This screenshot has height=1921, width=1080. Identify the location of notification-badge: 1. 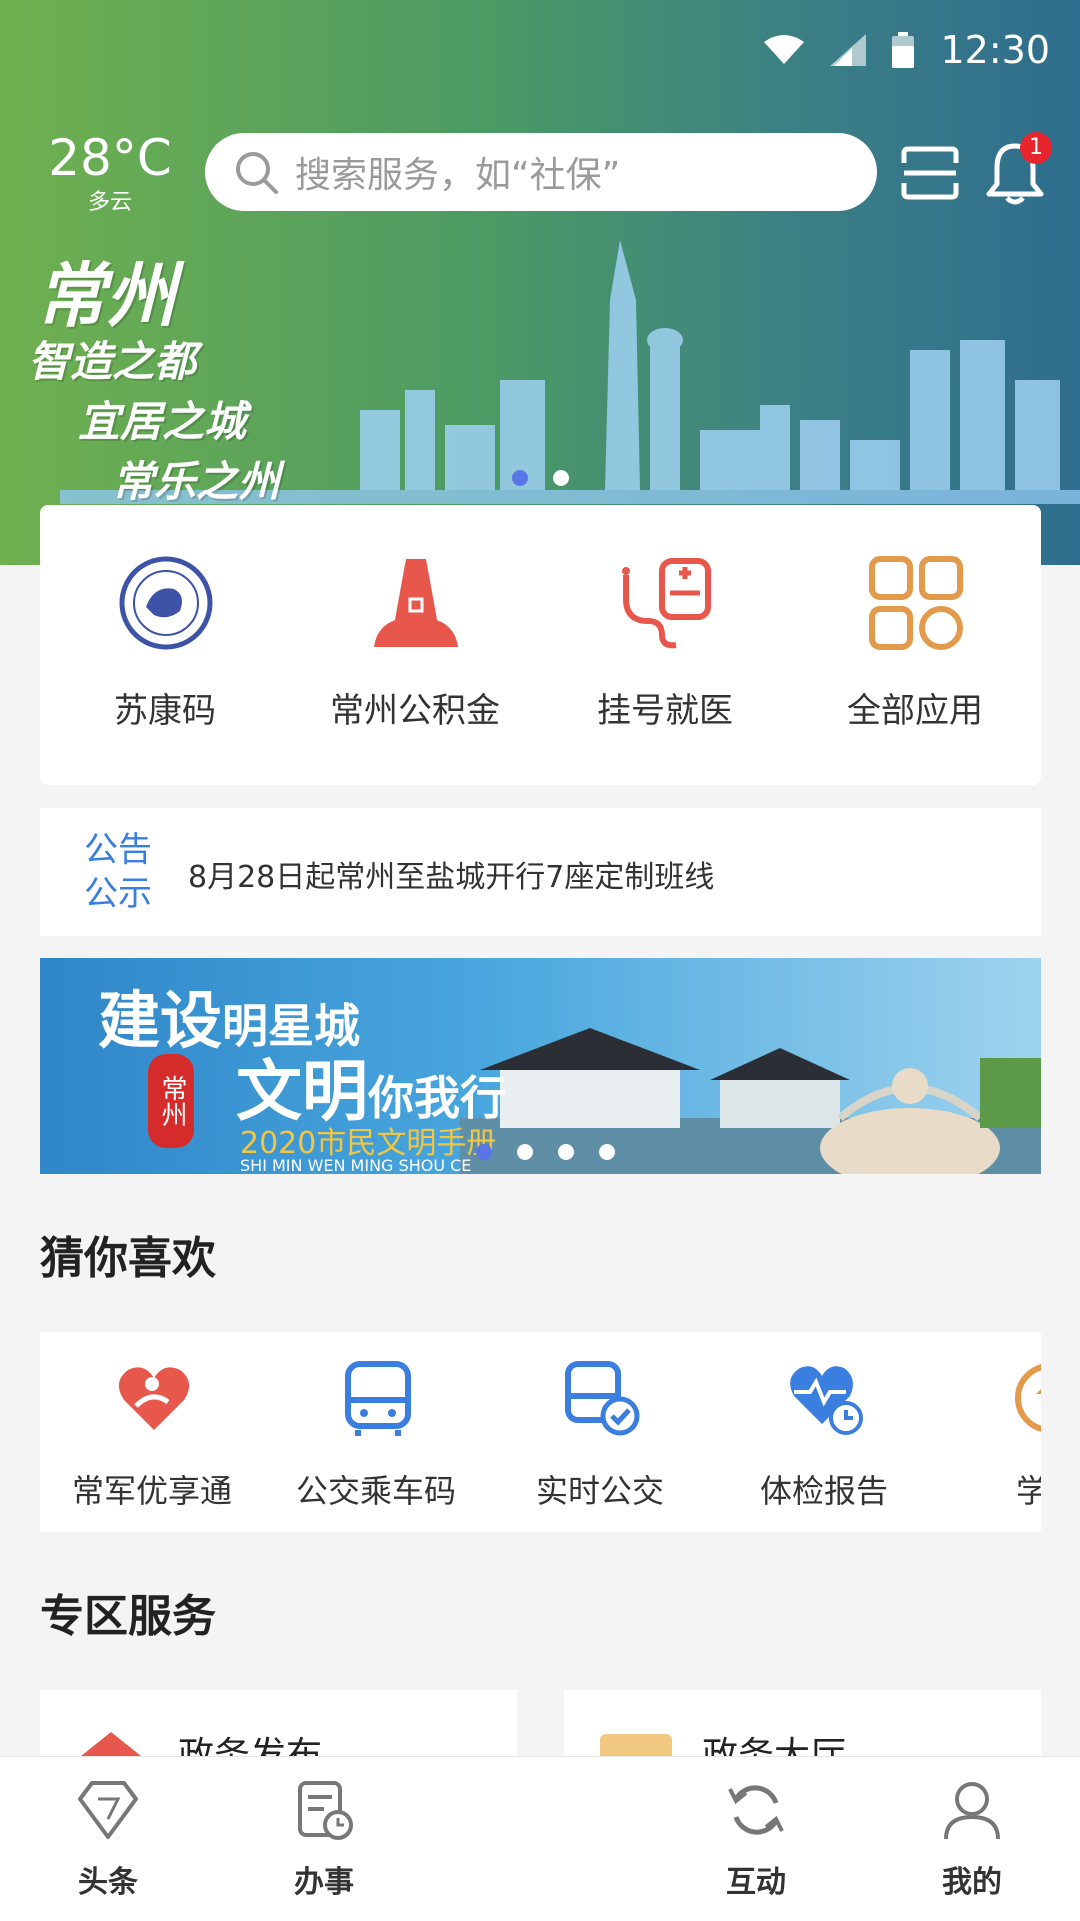
(1036, 148).